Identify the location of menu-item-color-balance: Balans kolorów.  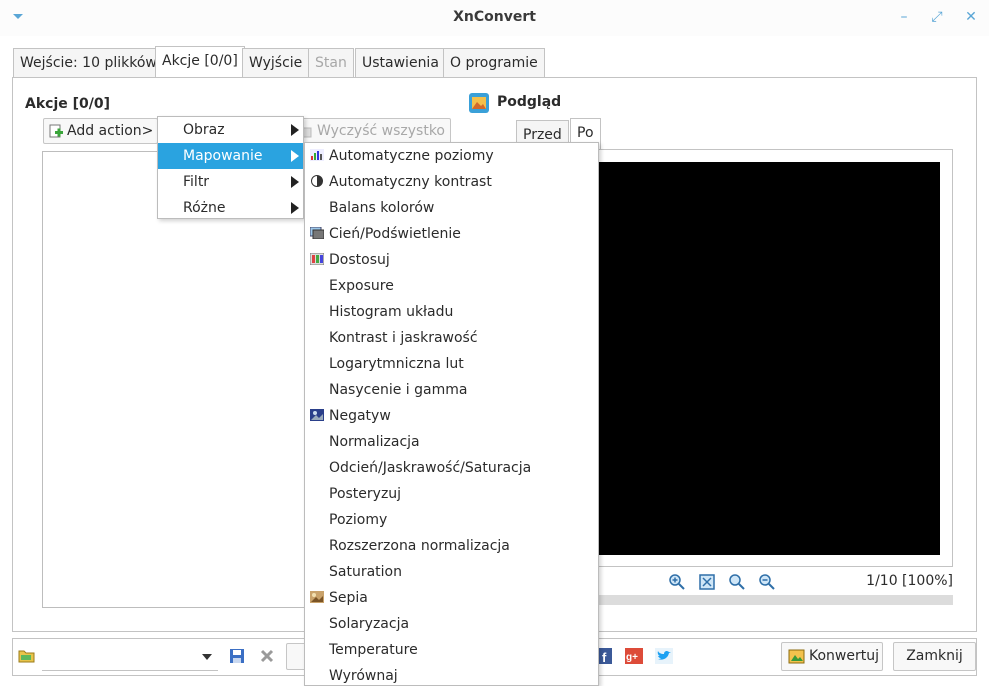
(451, 208).